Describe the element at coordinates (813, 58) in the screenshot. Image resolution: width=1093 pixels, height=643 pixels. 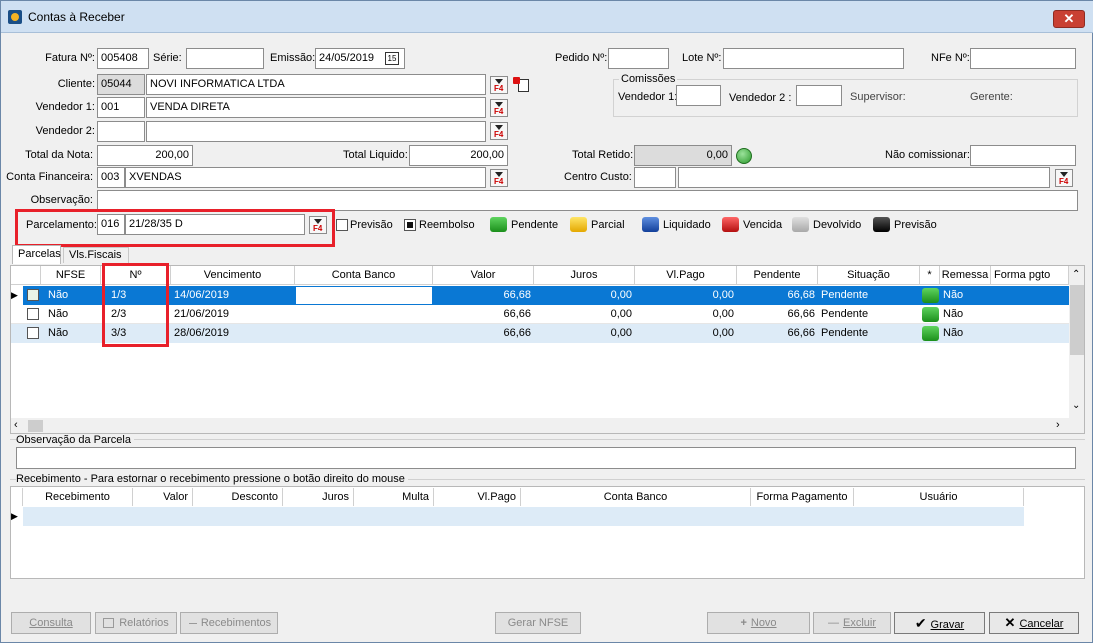
I see `lote-field` at that location.